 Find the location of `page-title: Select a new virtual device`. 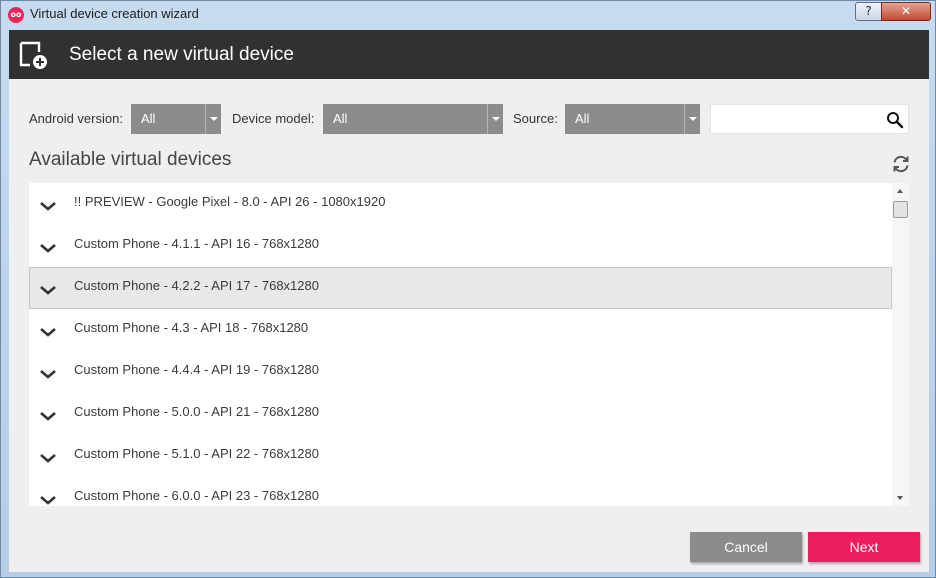

page-title: Select a new virtual device is located at coordinates (181, 54).